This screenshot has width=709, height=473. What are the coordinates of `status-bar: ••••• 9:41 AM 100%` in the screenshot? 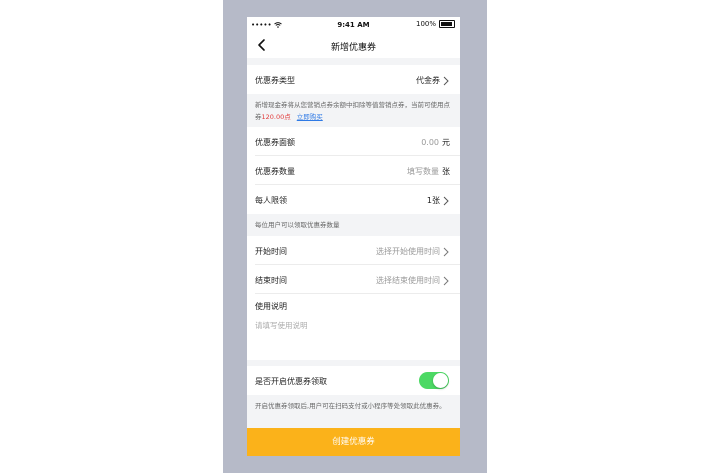 It's located at (353, 25).